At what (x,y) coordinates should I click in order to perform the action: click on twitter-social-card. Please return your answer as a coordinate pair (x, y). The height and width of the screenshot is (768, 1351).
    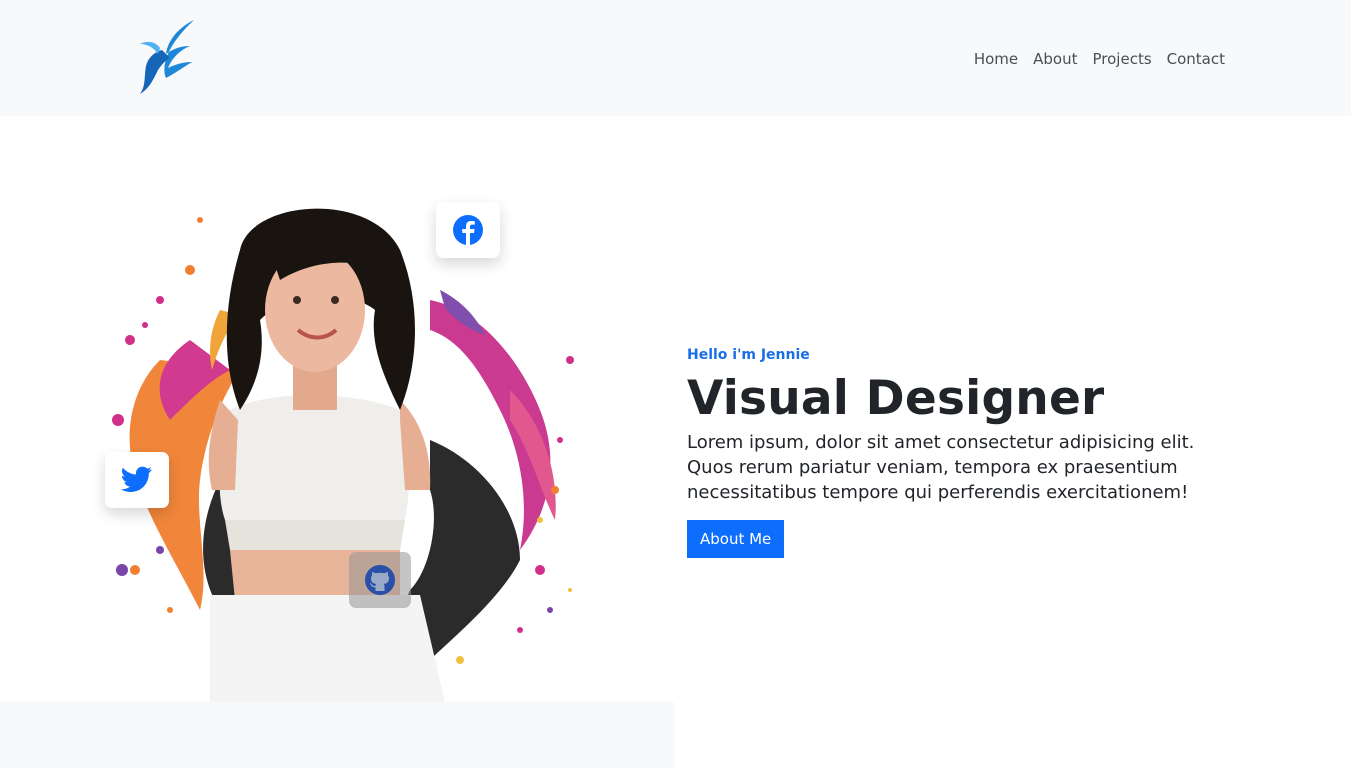
    Looking at the image, I should click on (137, 480).